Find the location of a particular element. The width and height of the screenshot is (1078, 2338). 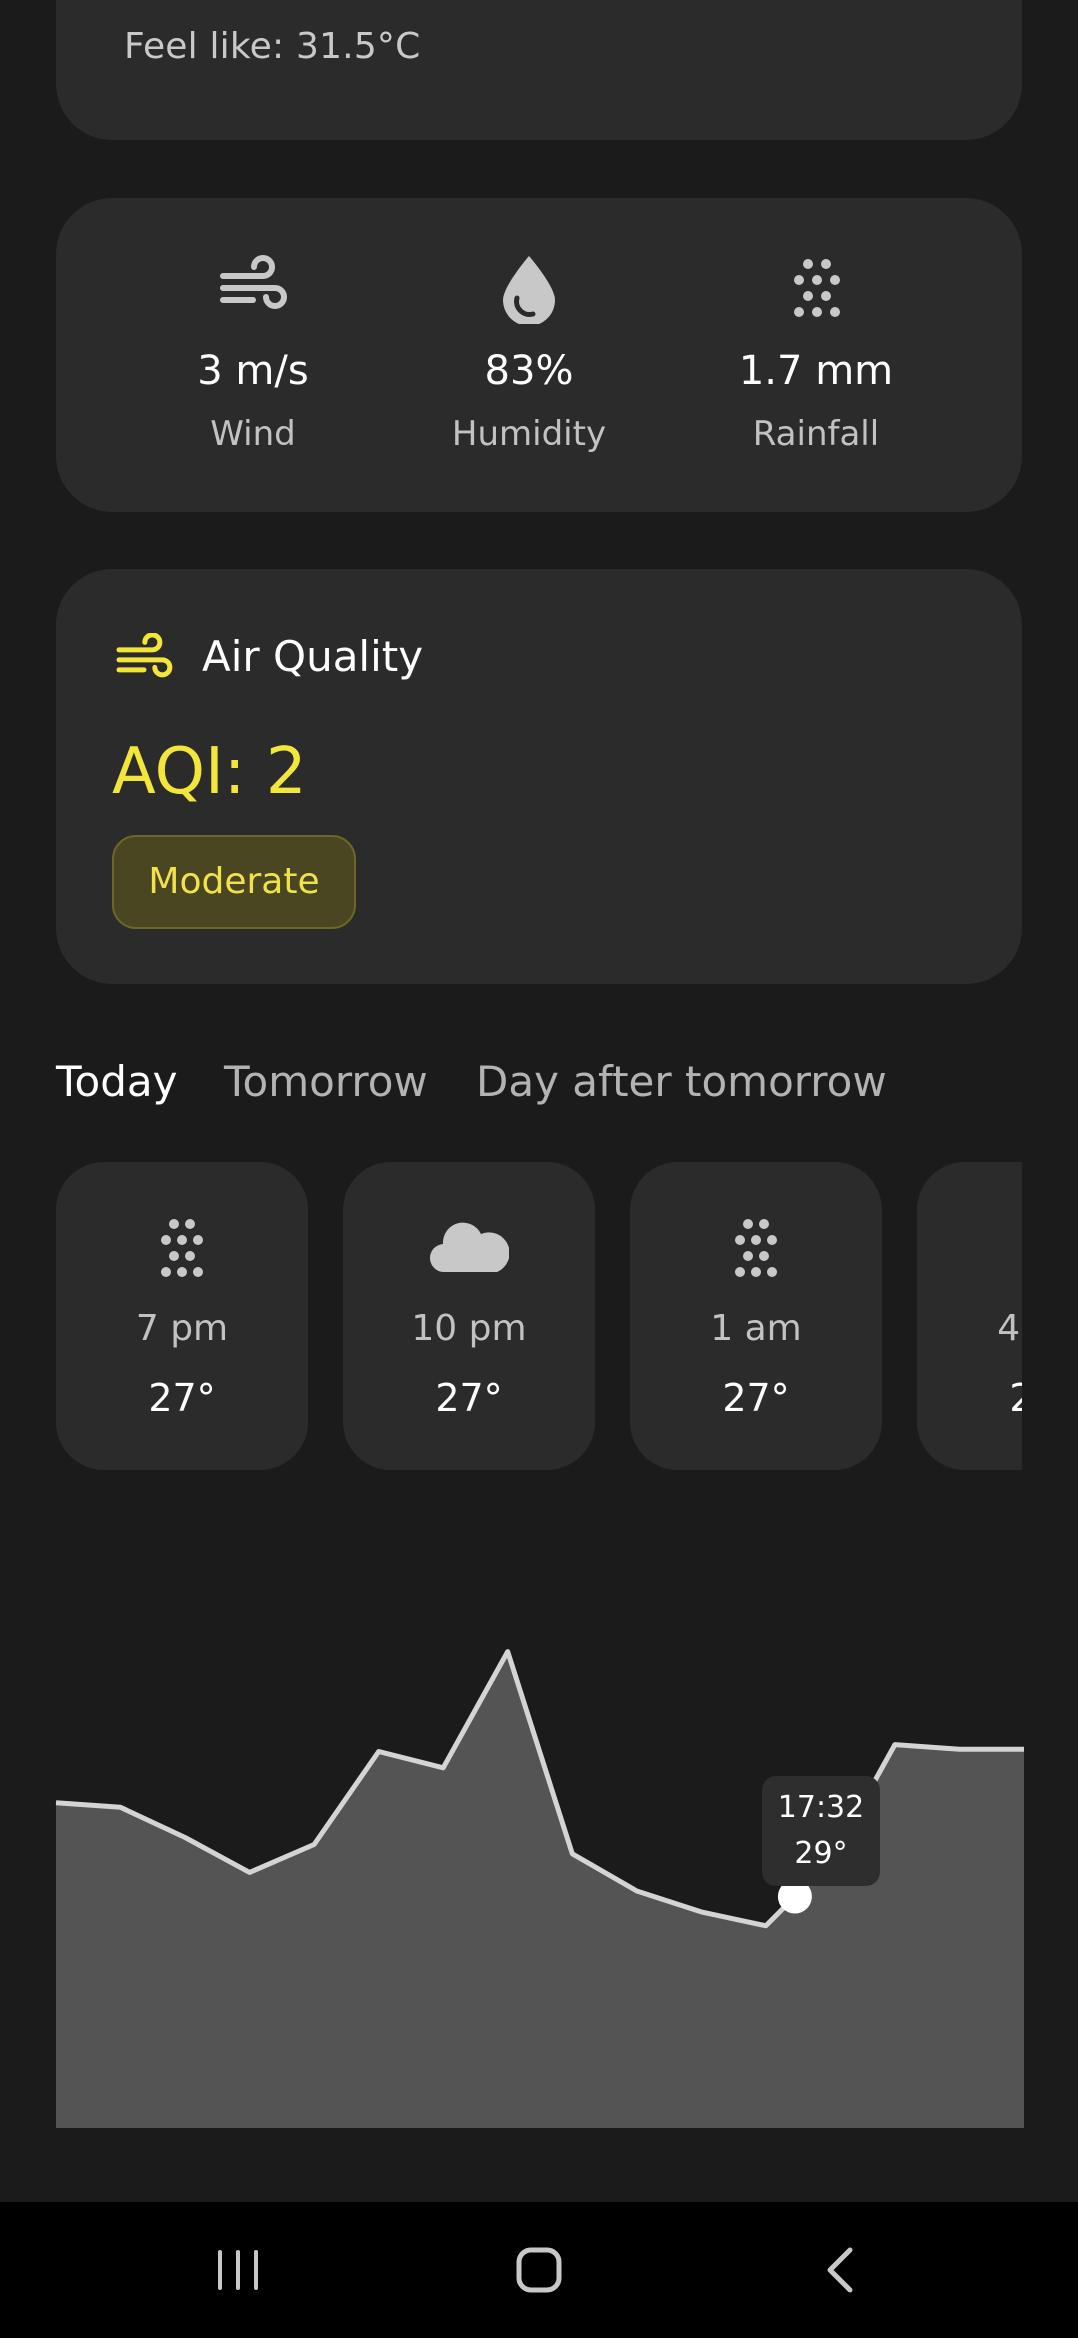

hourly-card: 10 pm 27° is located at coordinates (469, 1316).